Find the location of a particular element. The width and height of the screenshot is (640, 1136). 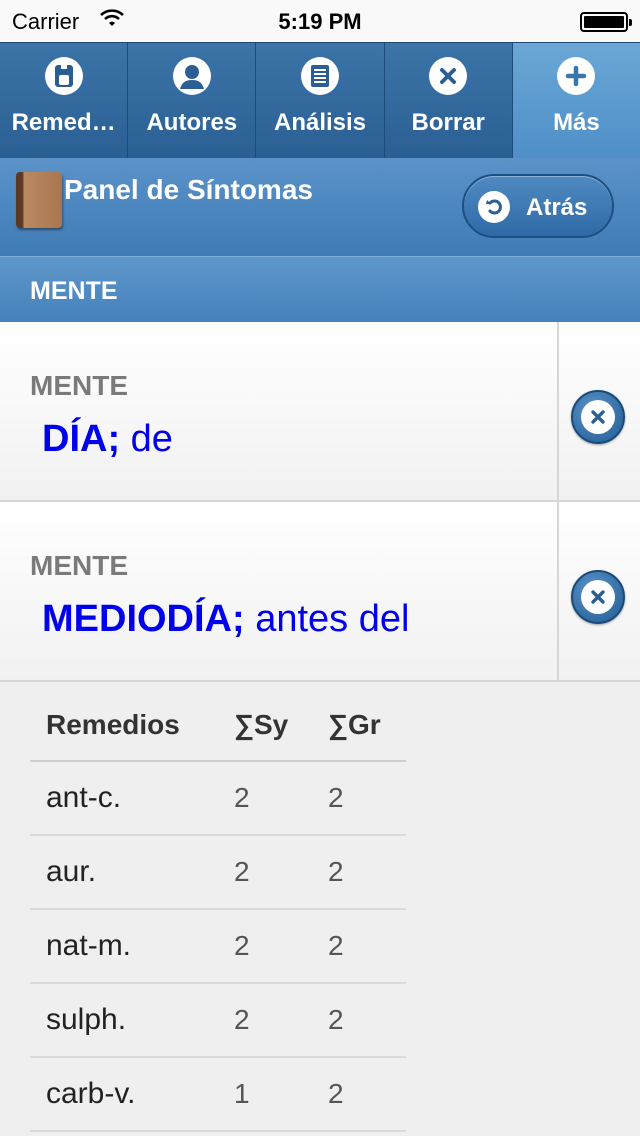

document-icon is located at coordinates (320, 76).